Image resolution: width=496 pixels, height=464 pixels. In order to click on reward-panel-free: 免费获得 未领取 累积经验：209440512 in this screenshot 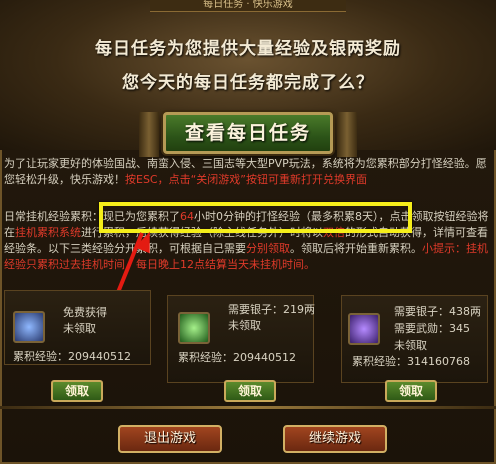, I will do `click(77, 327)`.